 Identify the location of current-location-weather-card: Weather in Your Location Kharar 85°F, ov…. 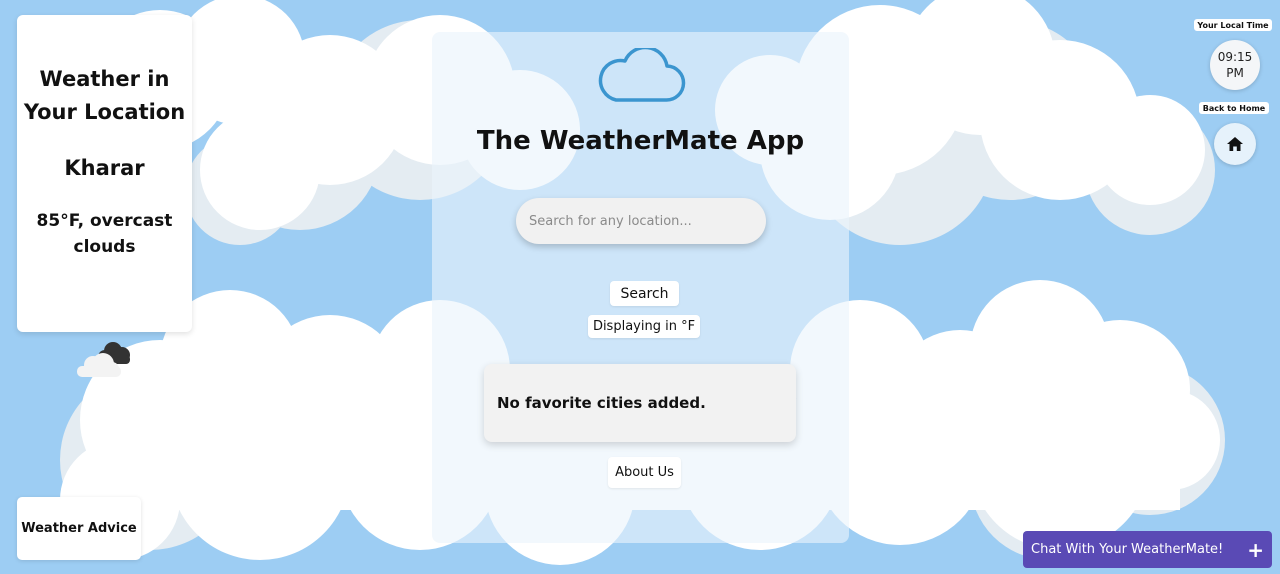
(104, 173).